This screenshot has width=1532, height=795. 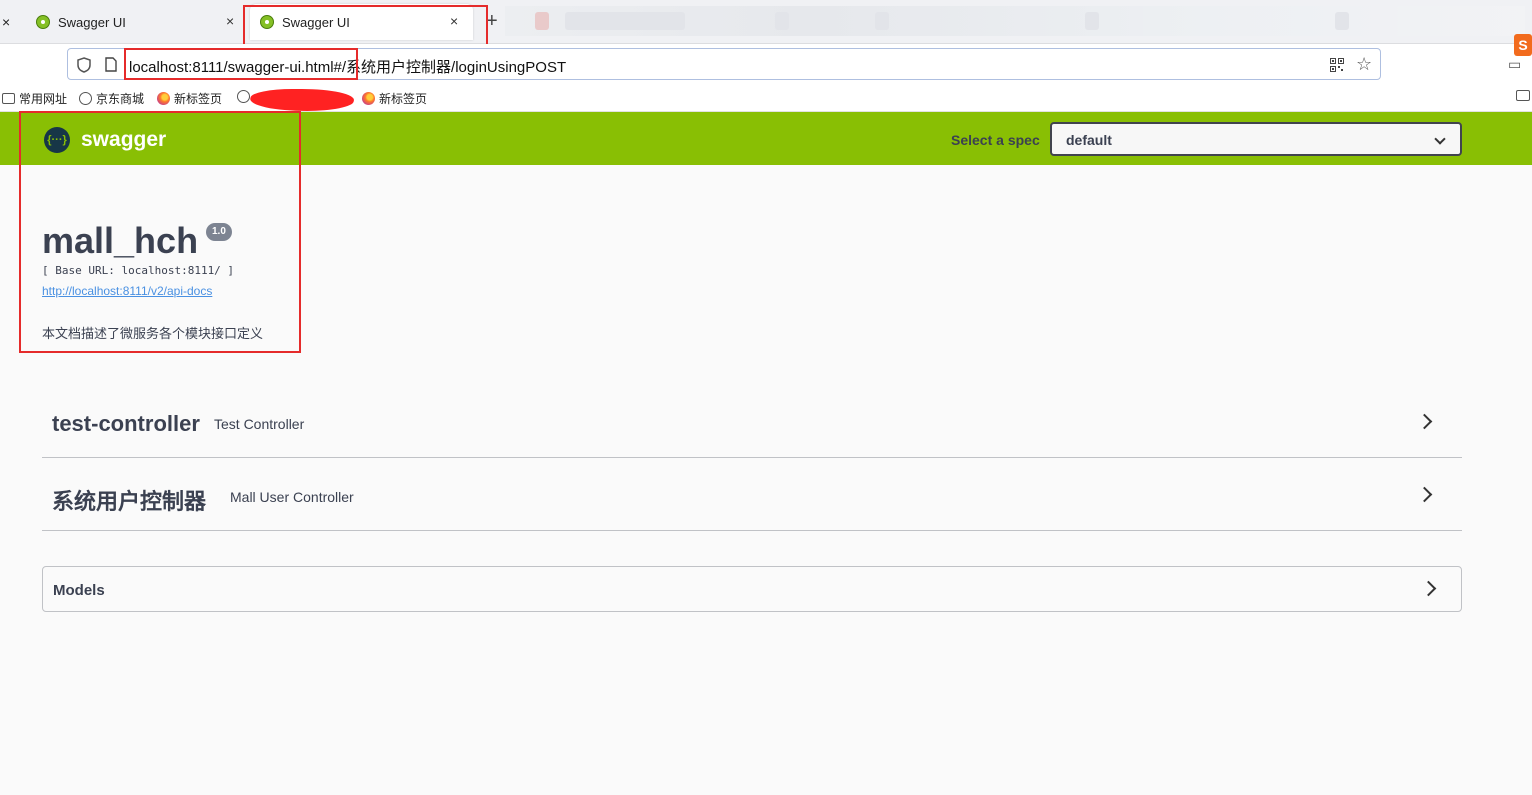 I want to click on tag-description: Mall User Controller, so click(x=292, y=497).